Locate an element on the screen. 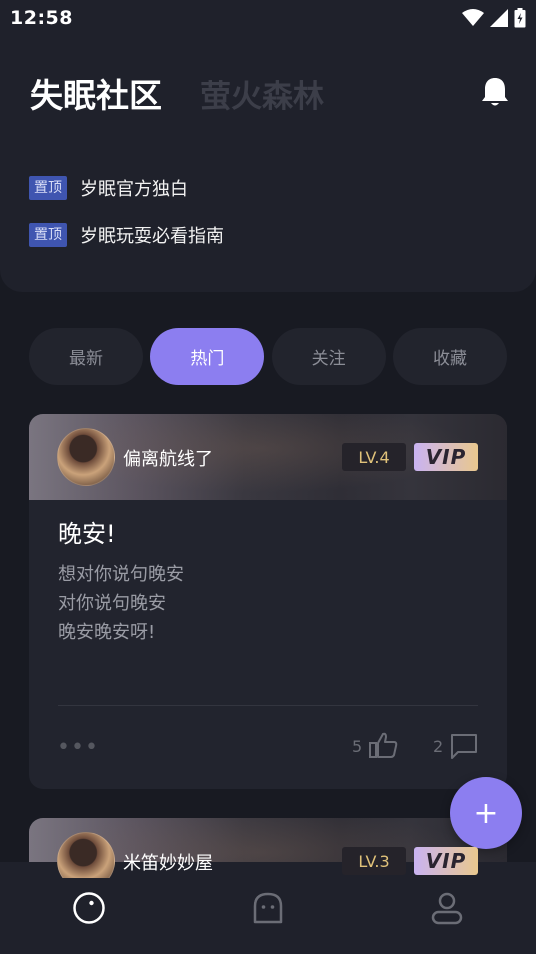 The height and width of the screenshot is (954, 536). signal-icon is located at coordinates (499, 18).